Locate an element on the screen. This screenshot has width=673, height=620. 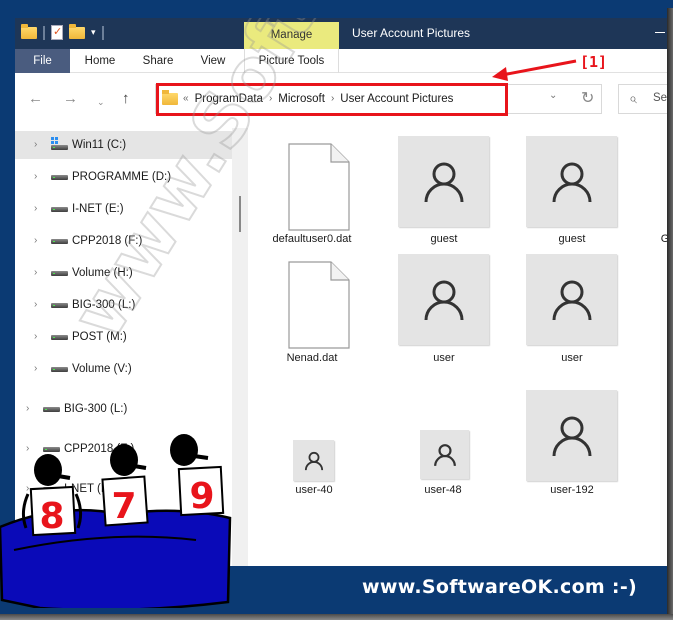
breadcrumb-overflow: « is located at coordinates (186, 99).